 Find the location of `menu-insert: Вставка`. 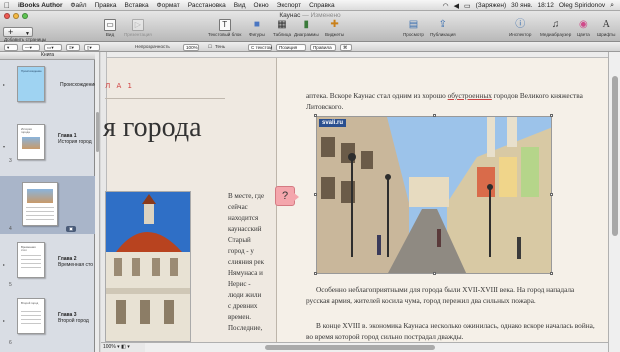

menu-insert: Вставка is located at coordinates (137, 5).